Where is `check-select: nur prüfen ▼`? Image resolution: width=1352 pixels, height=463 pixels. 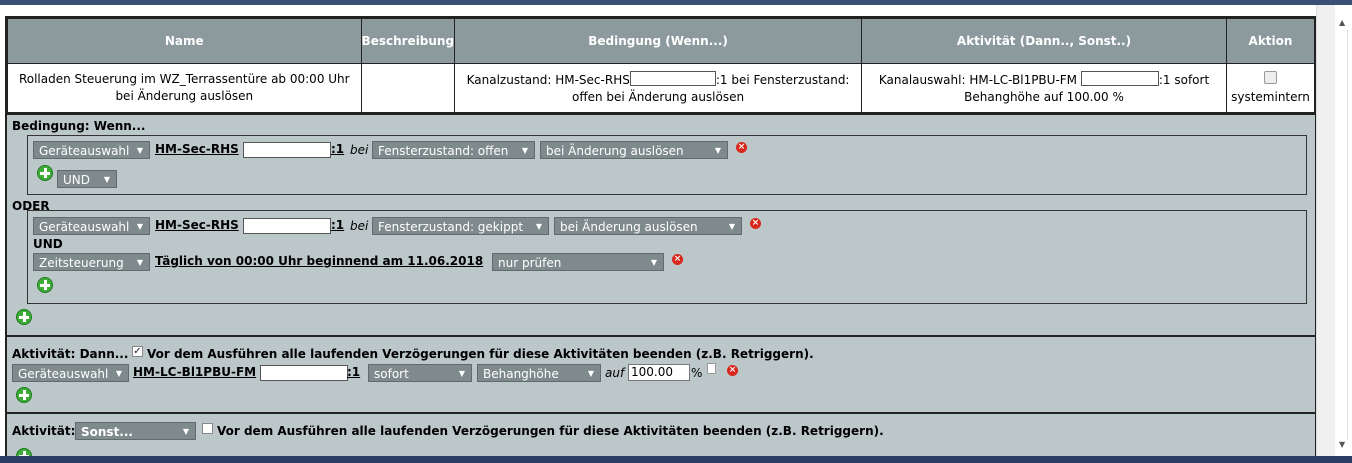 check-select: nur prüfen ▼ is located at coordinates (578, 262).